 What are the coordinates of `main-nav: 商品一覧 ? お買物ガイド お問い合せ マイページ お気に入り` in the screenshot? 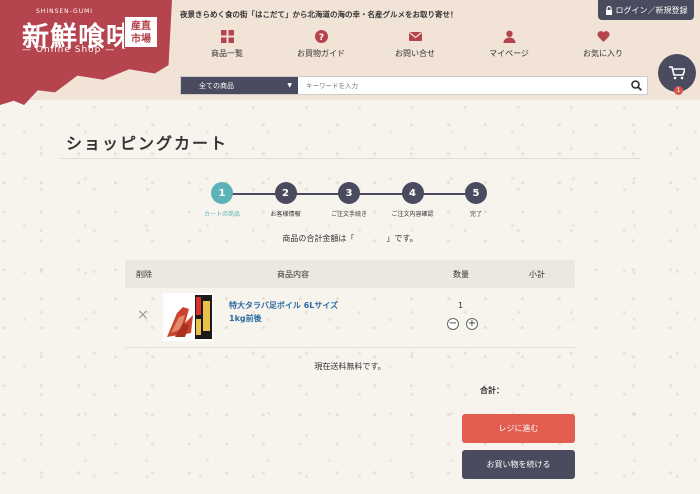 It's located at (415, 47).